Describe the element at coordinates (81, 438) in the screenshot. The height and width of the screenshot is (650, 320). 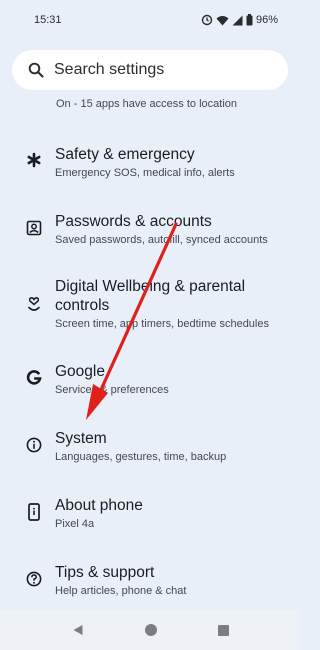
I see `item-title: System` at that location.